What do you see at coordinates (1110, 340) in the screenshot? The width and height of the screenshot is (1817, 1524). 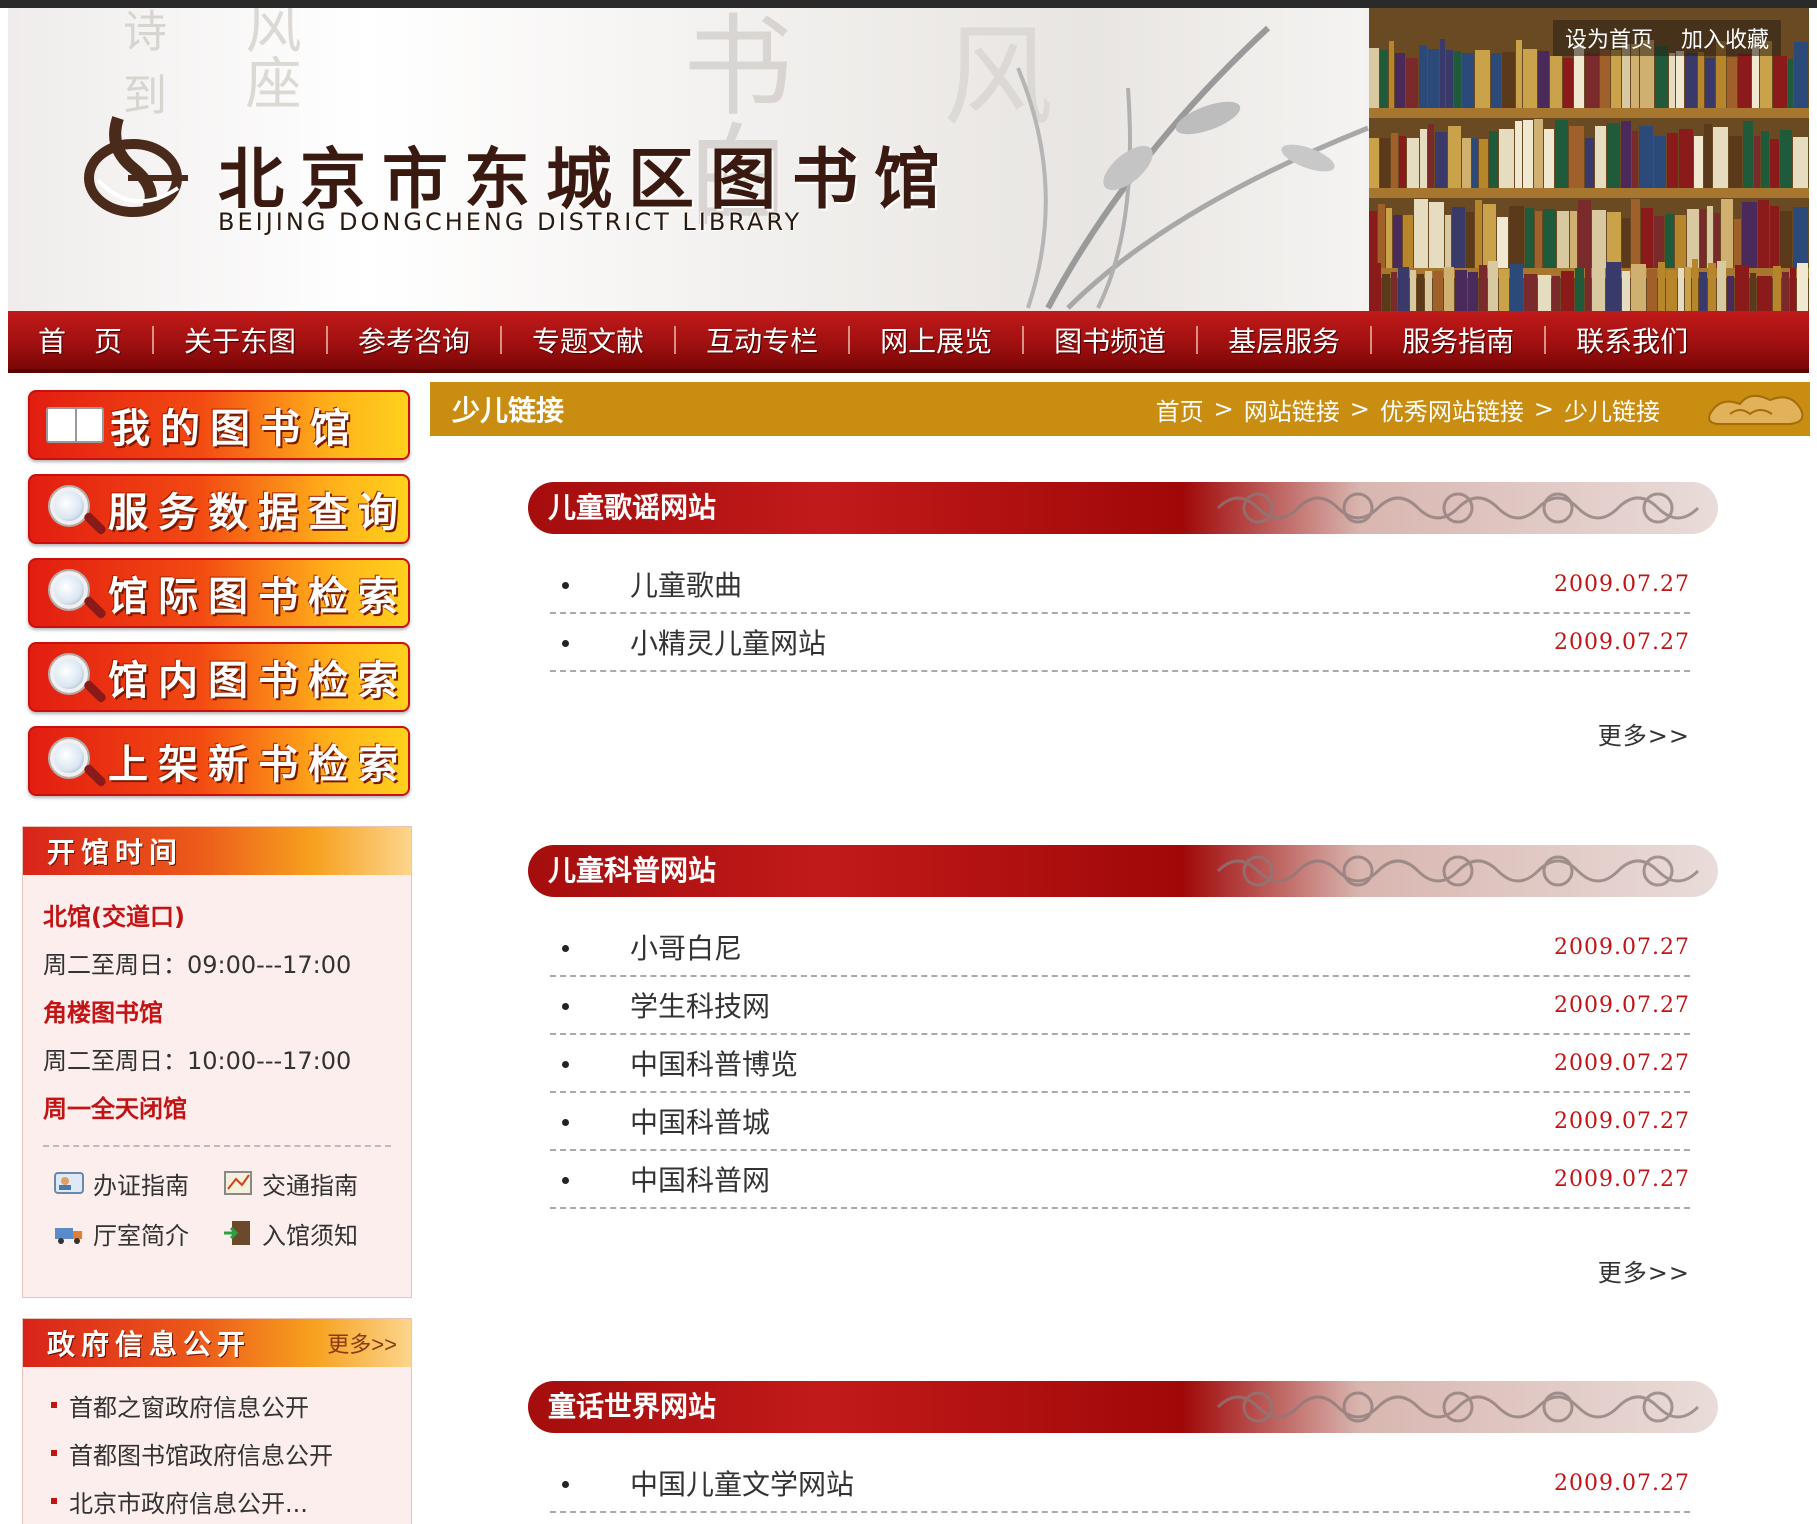 I see `nav-books: 图书频道` at bounding box center [1110, 340].